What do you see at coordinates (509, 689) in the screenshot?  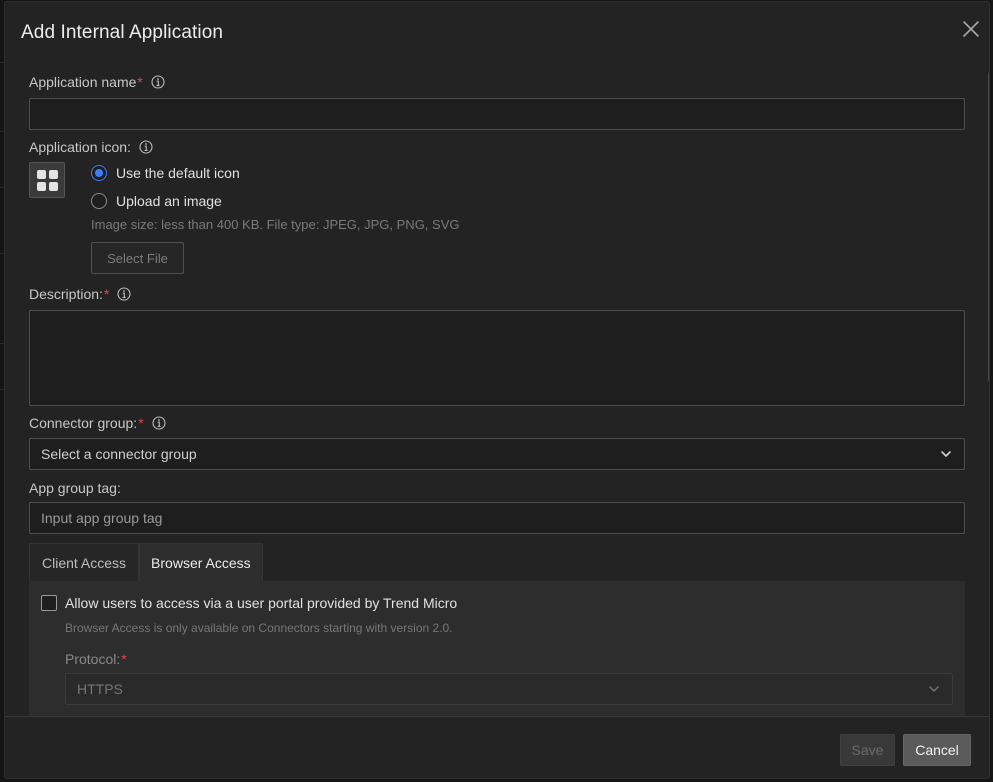 I see `protocol-select: HTTPS` at bounding box center [509, 689].